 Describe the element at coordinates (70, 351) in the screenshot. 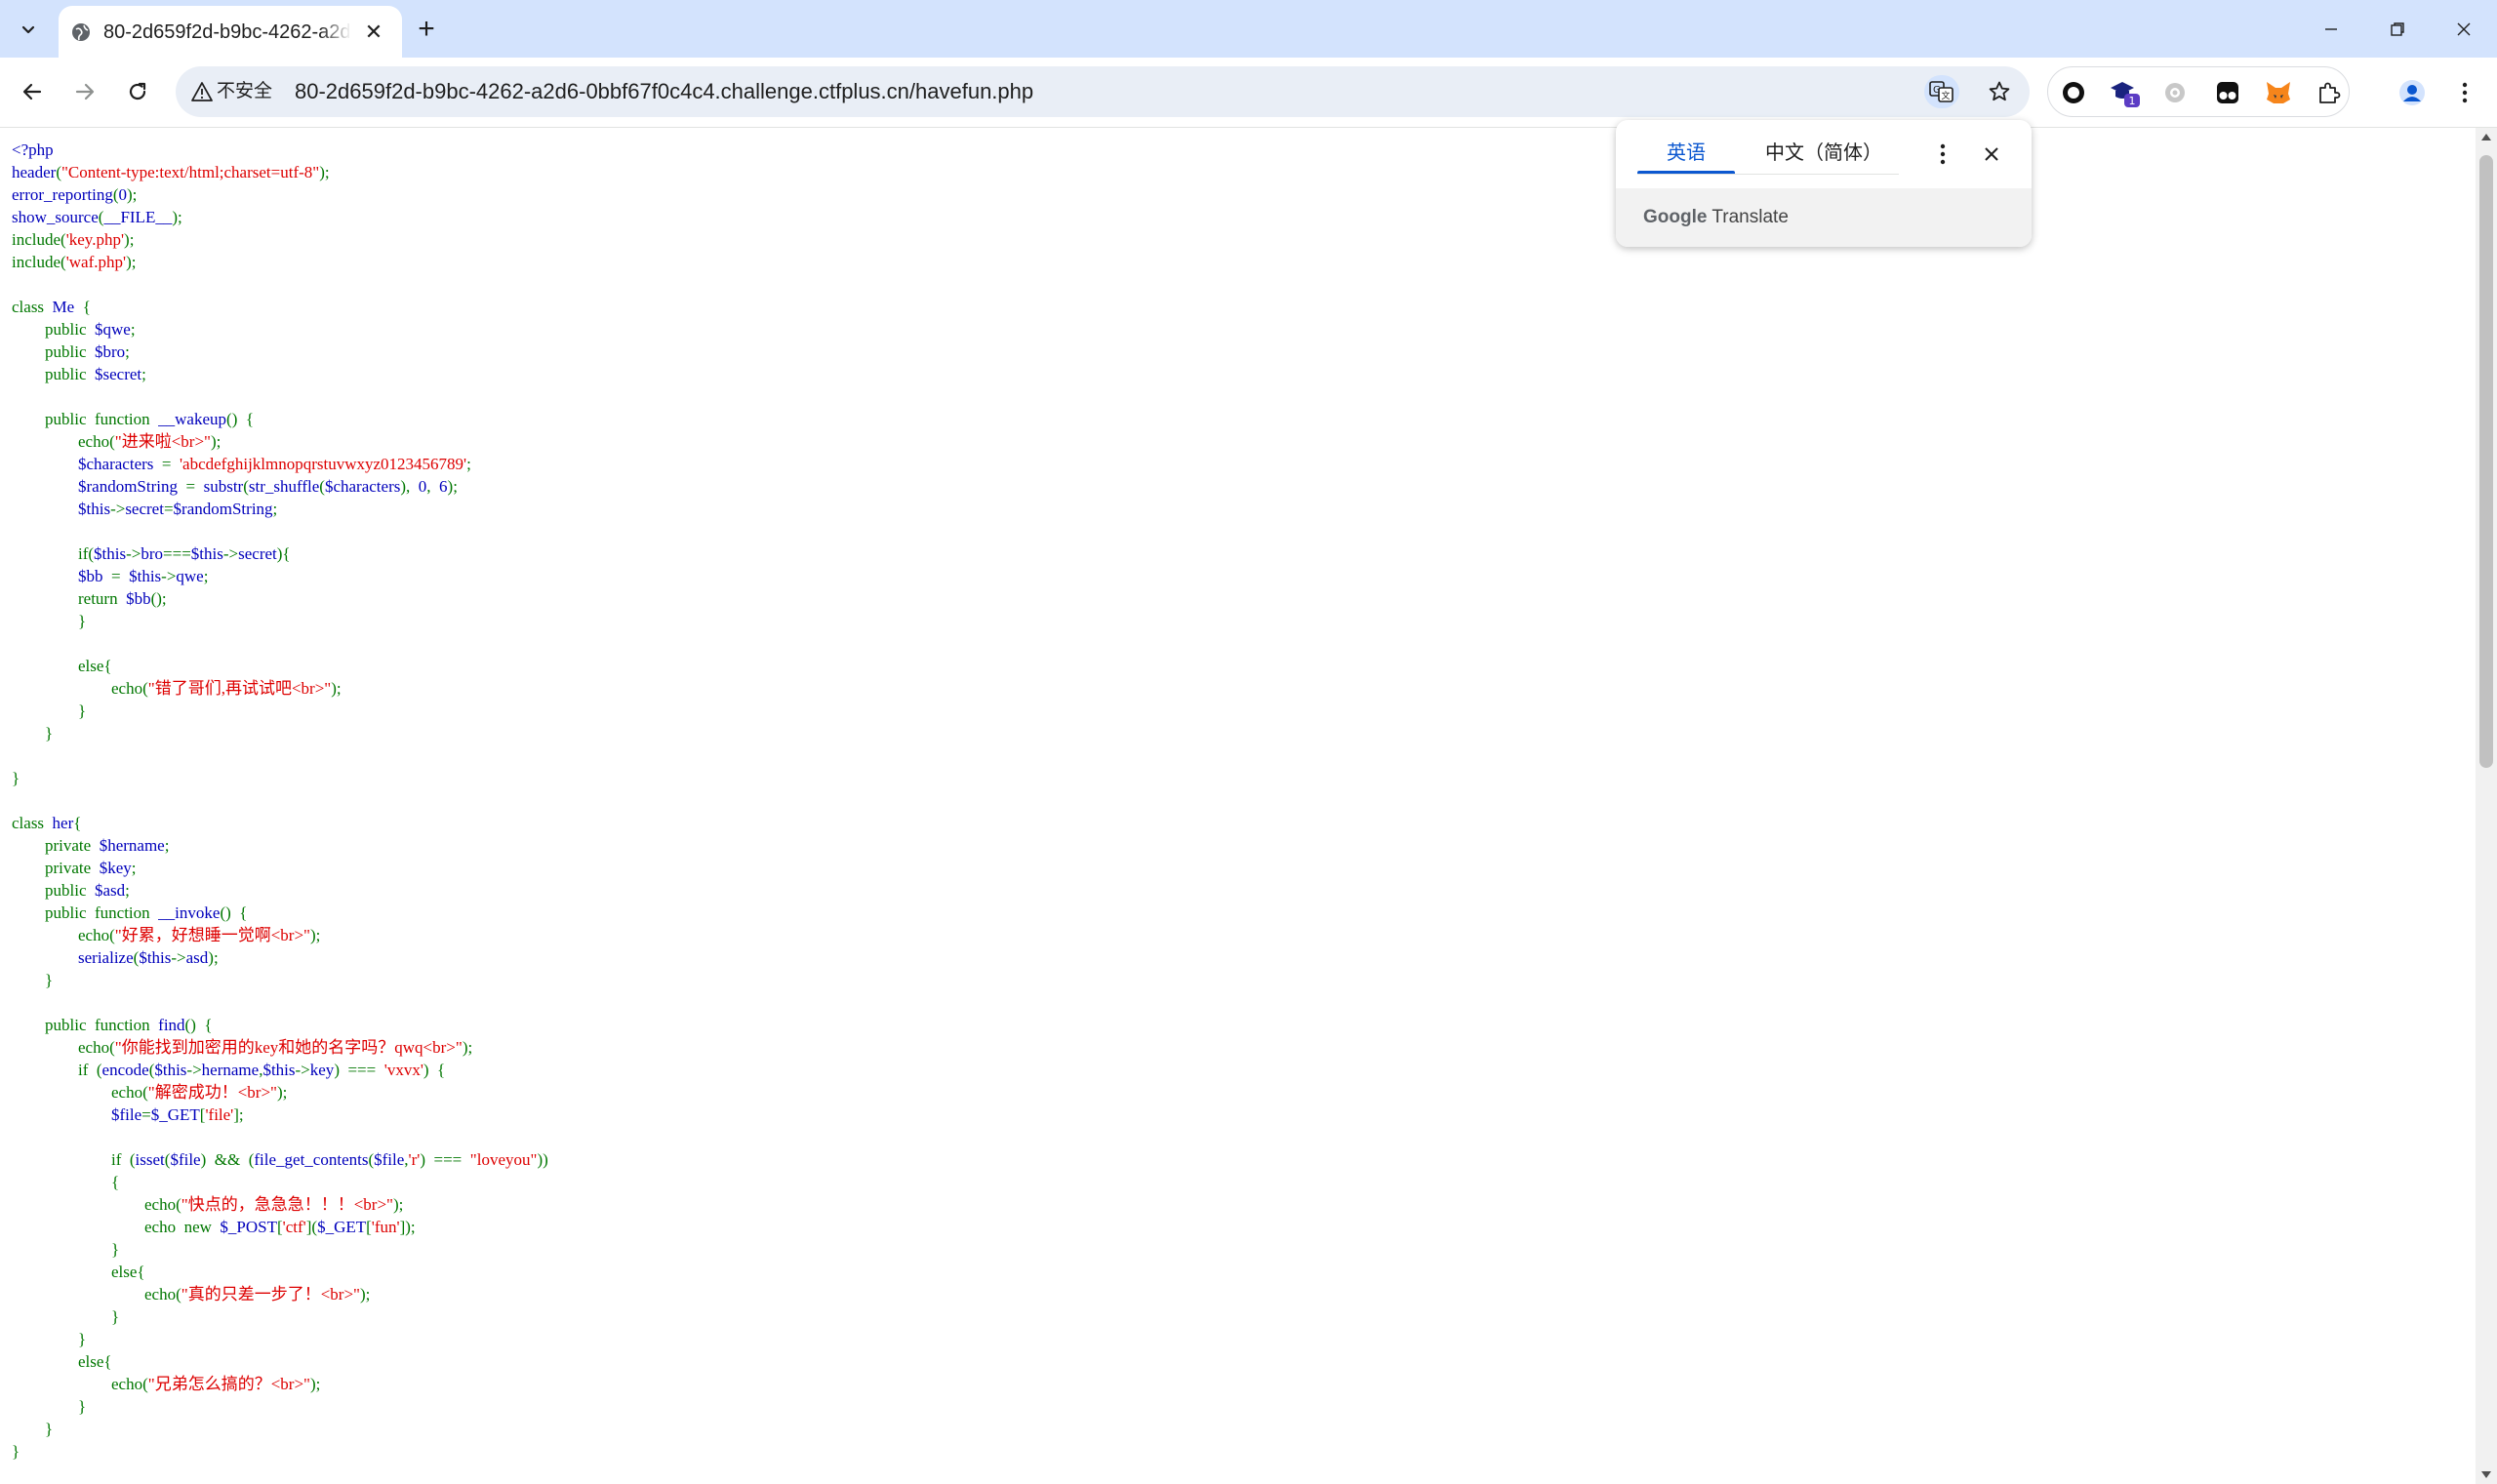

I see `code-token: public` at that location.